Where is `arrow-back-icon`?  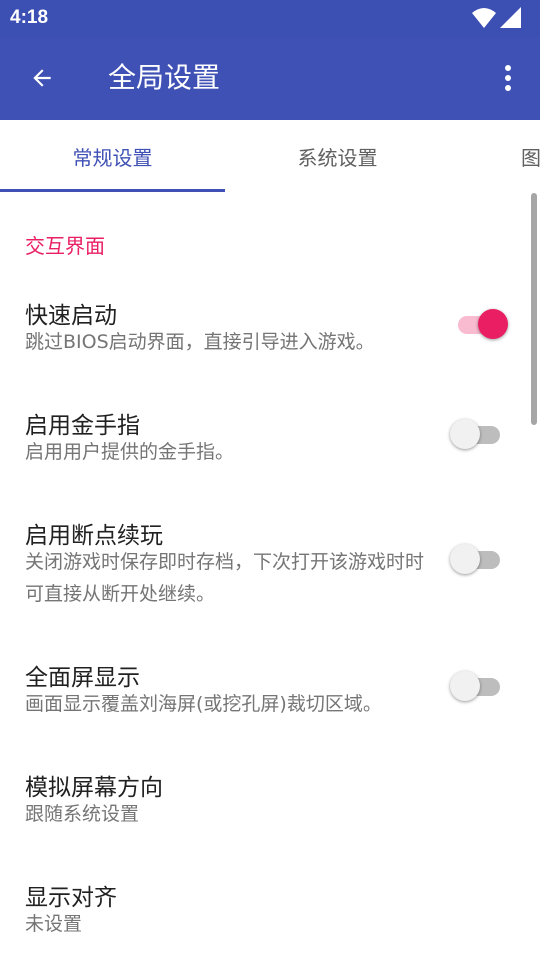 arrow-back-icon is located at coordinates (42, 78).